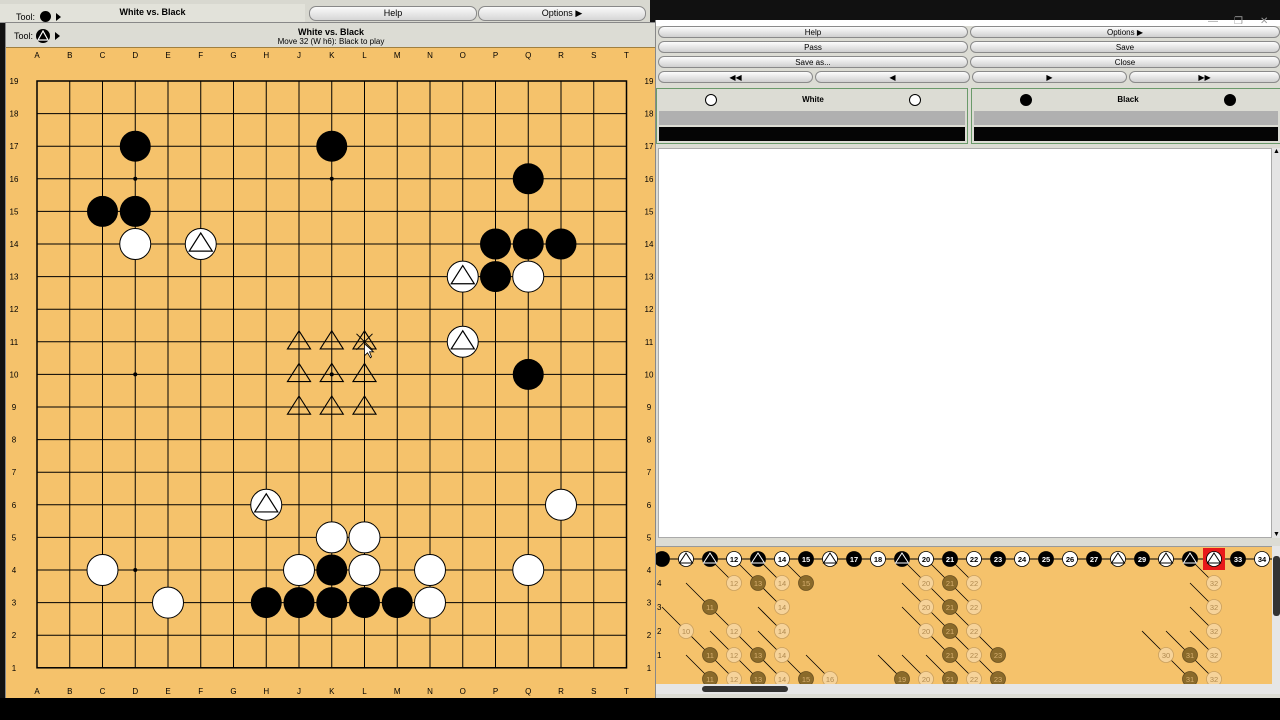 The image size is (1280, 720). What do you see at coordinates (878, 559) in the screenshot?
I see `tree-node: 18` at bounding box center [878, 559].